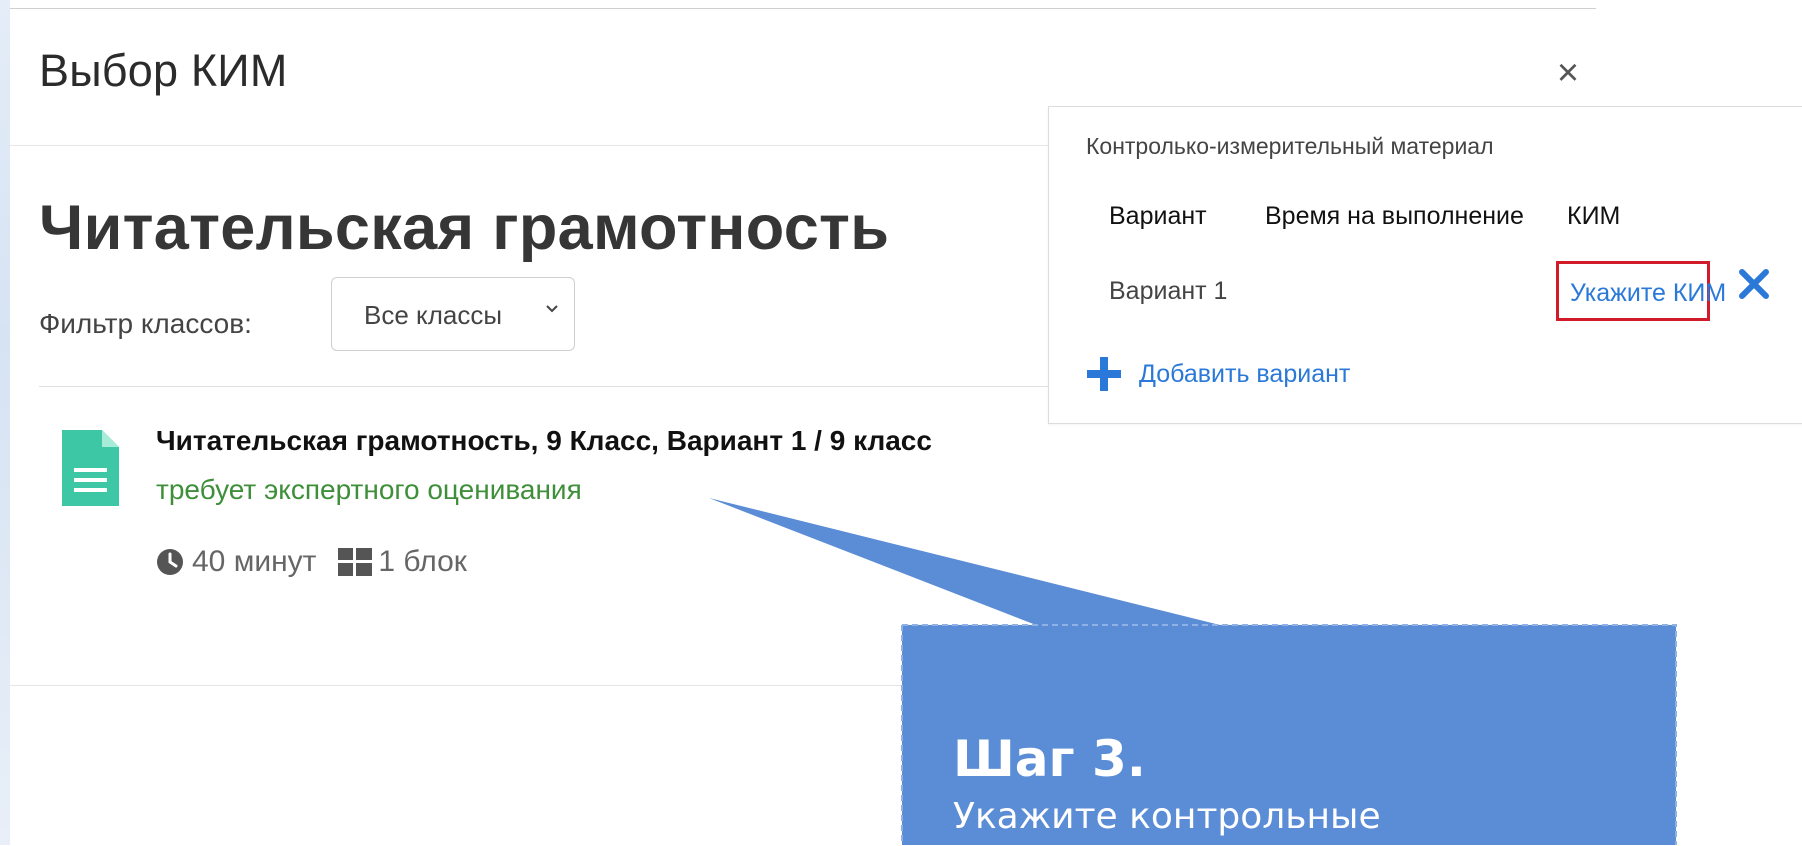 The width and height of the screenshot is (1802, 846). What do you see at coordinates (145, 323) in the screenshot?
I see `filter-label: Фильтр классов:` at bounding box center [145, 323].